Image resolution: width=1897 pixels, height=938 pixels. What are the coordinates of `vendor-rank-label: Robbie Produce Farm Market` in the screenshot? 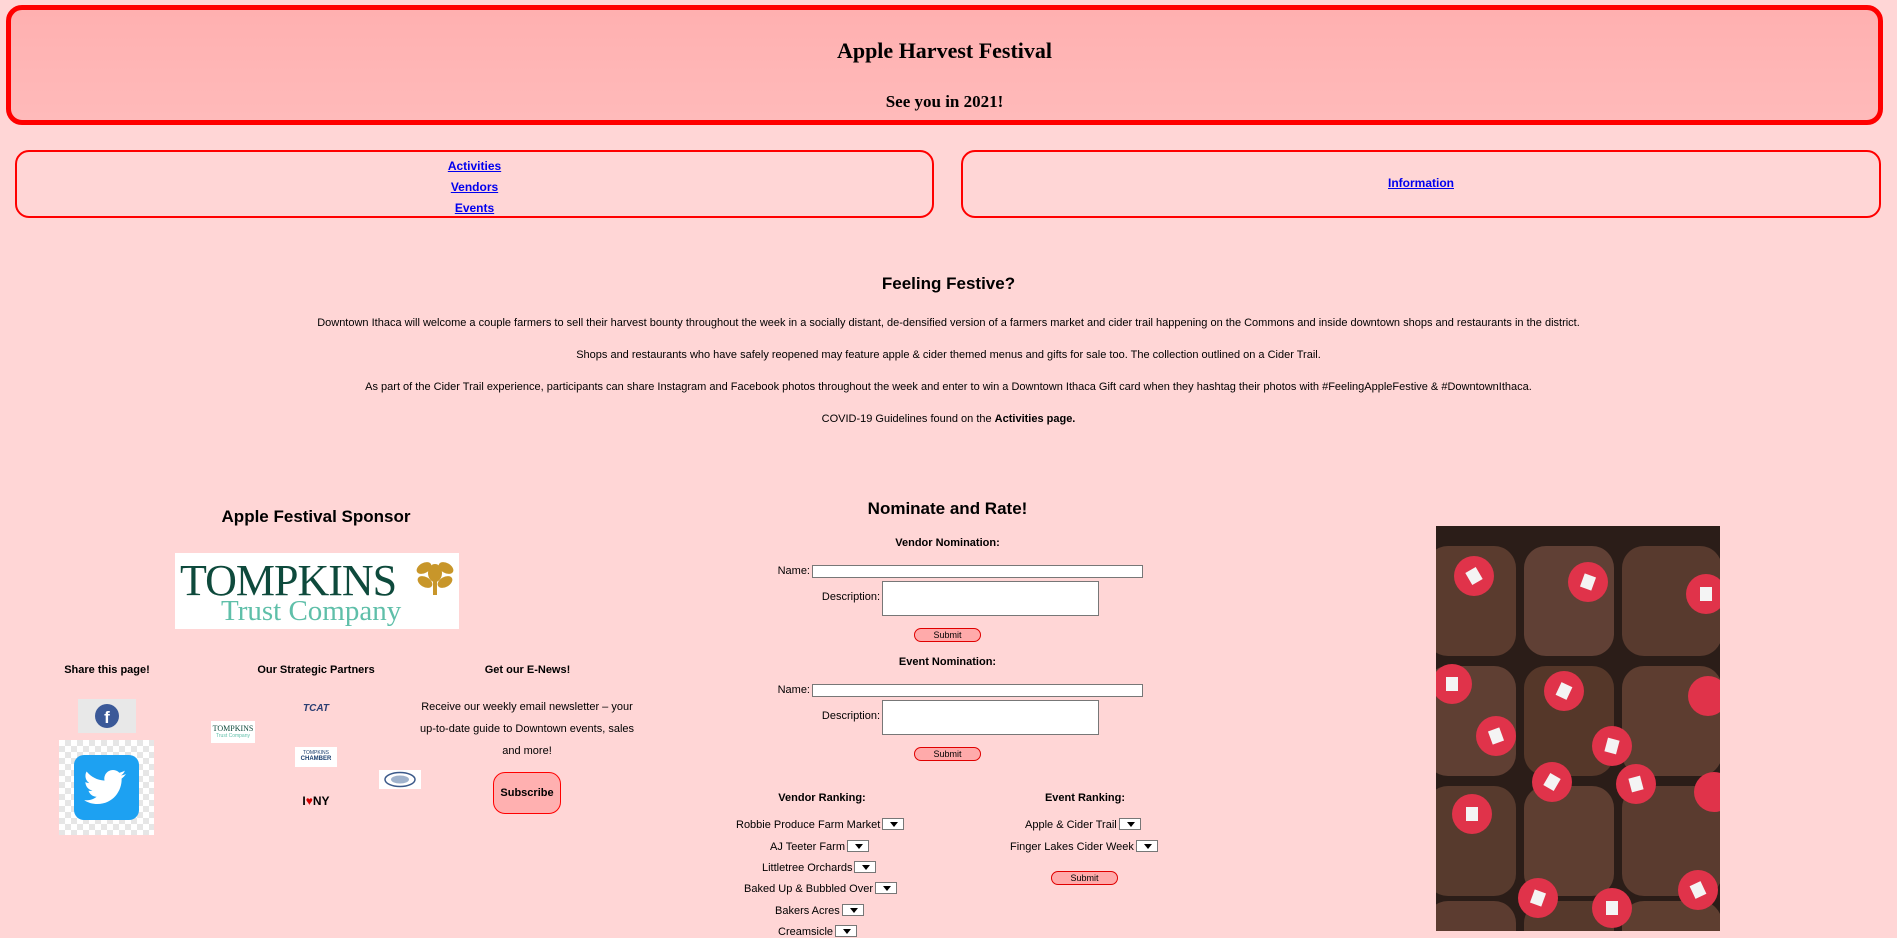 It's located at (808, 825).